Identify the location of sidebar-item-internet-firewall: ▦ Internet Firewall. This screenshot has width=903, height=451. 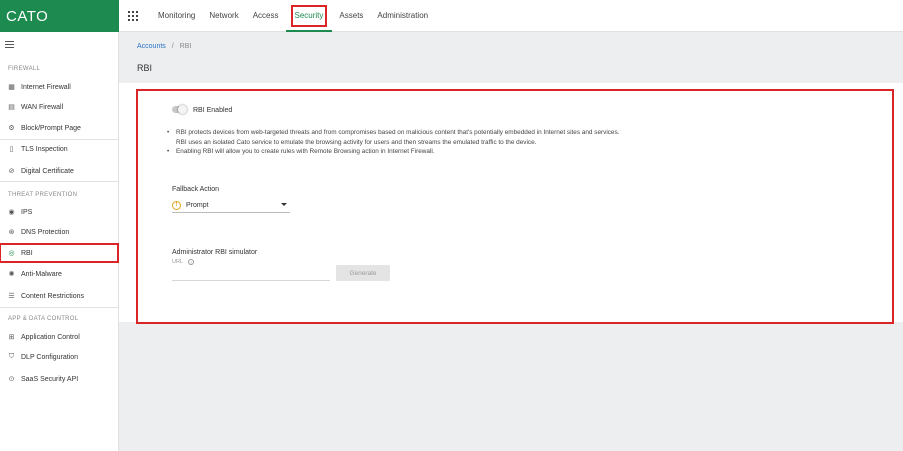
(59, 87).